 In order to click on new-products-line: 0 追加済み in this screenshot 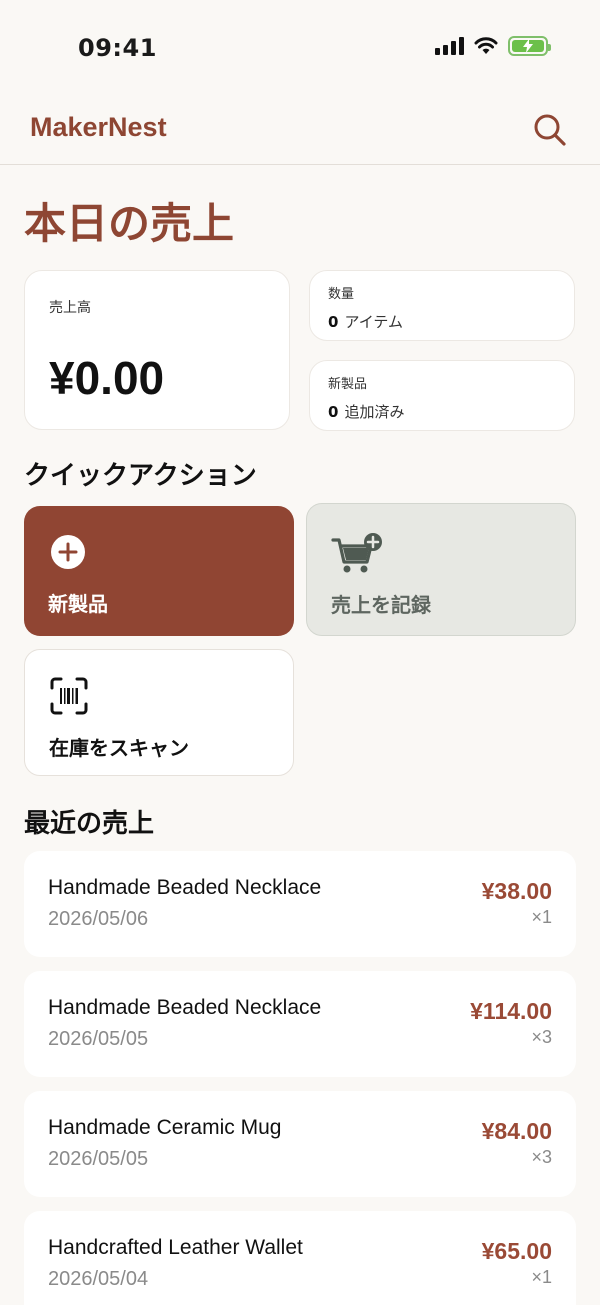, I will do `click(366, 411)`.